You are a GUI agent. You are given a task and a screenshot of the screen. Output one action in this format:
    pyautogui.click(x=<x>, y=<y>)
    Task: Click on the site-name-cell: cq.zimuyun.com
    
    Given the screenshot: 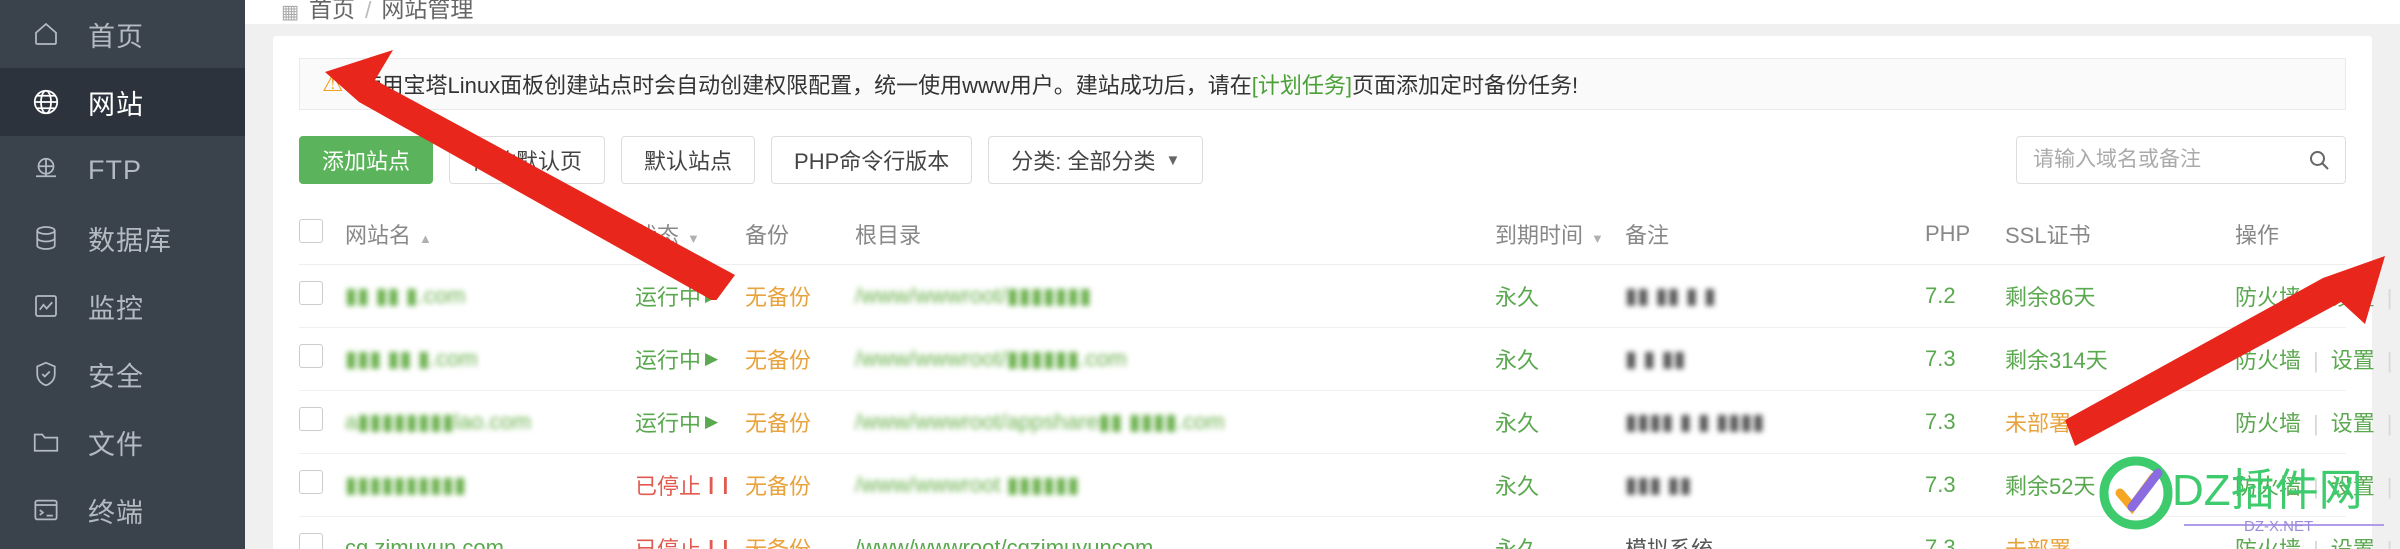 What is the action you would take?
    pyautogui.click(x=490, y=532)
    